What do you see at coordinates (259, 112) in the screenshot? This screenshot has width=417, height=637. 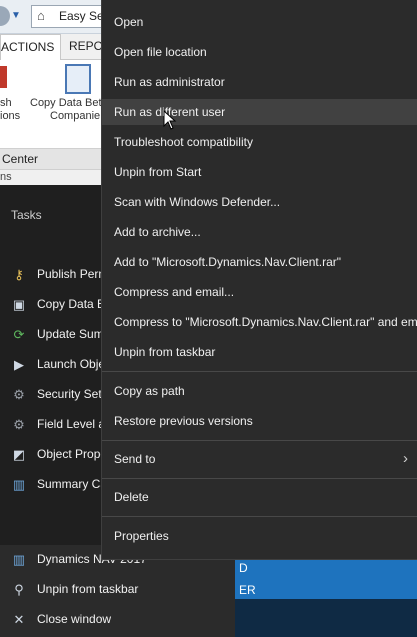 I see `menu-item-run-as-different-user: Run as different user` at bounding box center [259, 112].